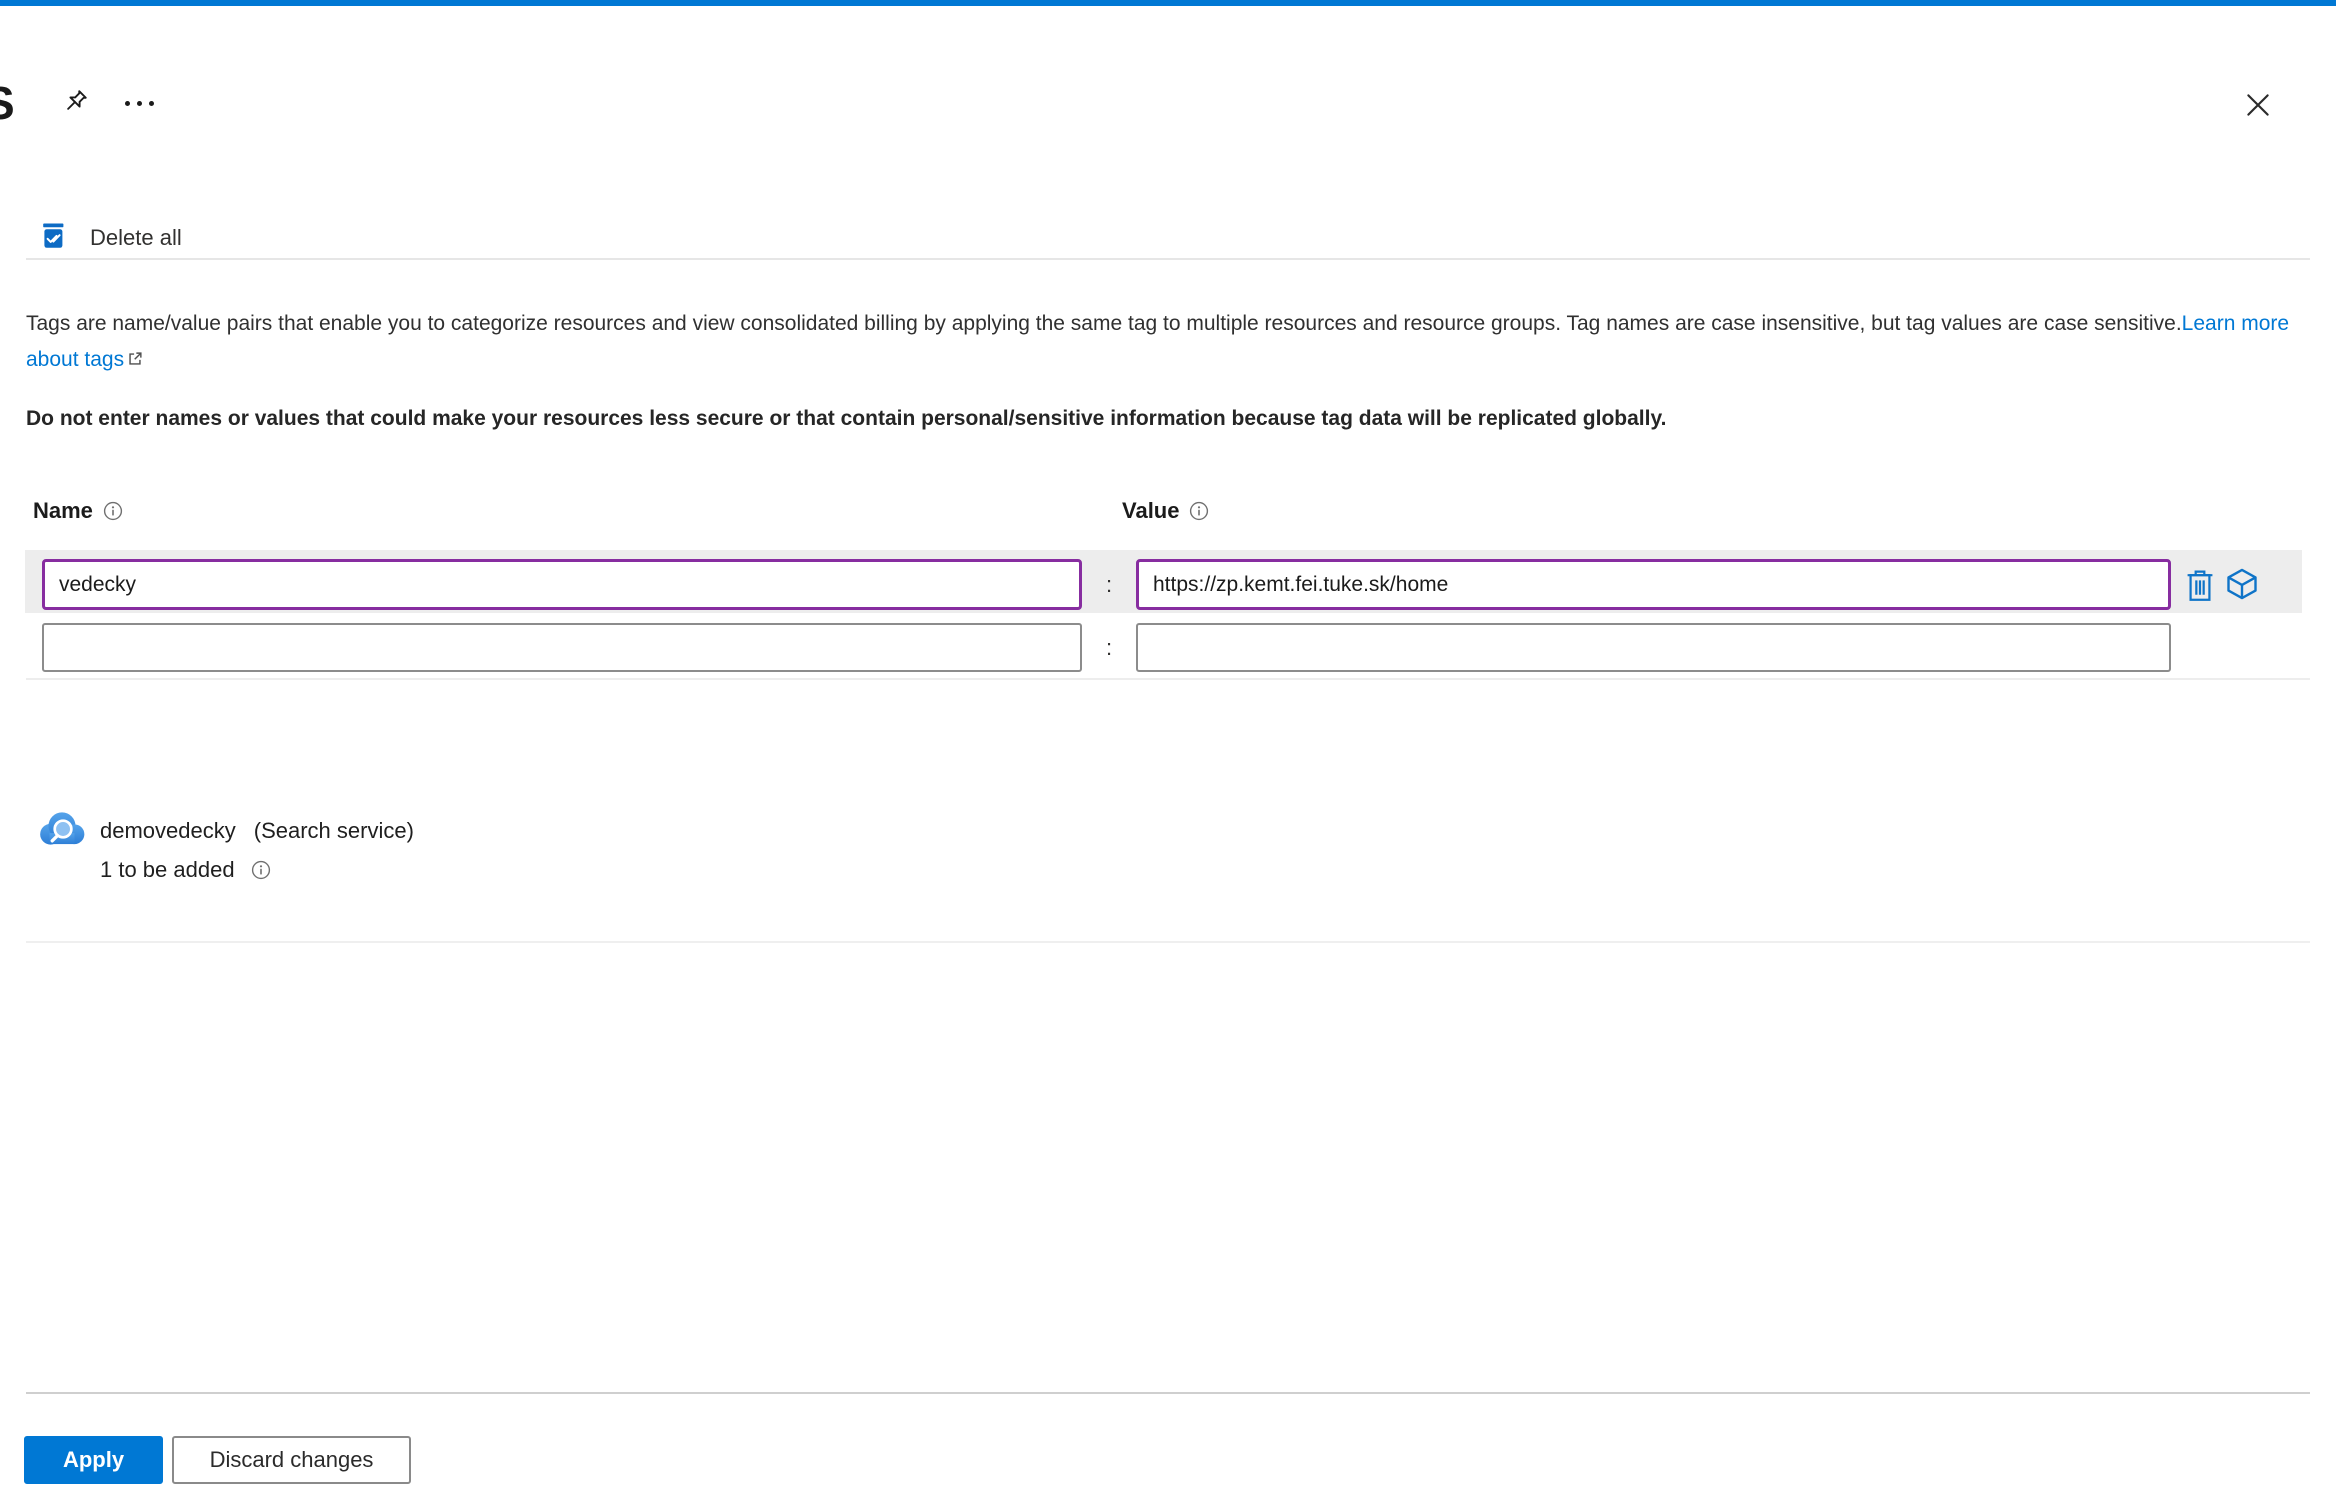  Describe the element at coordinates (333, 830) in the screenshot. I see `resource-type: (Search service)` at that location.